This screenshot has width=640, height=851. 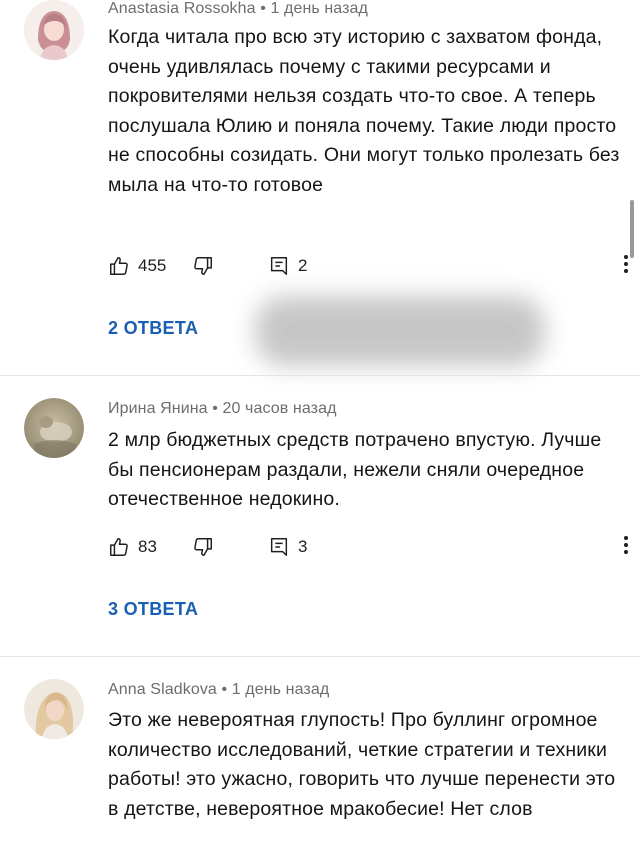 I want to click on author-name: Anastasia Rossokha, so click(x=182, y=8).